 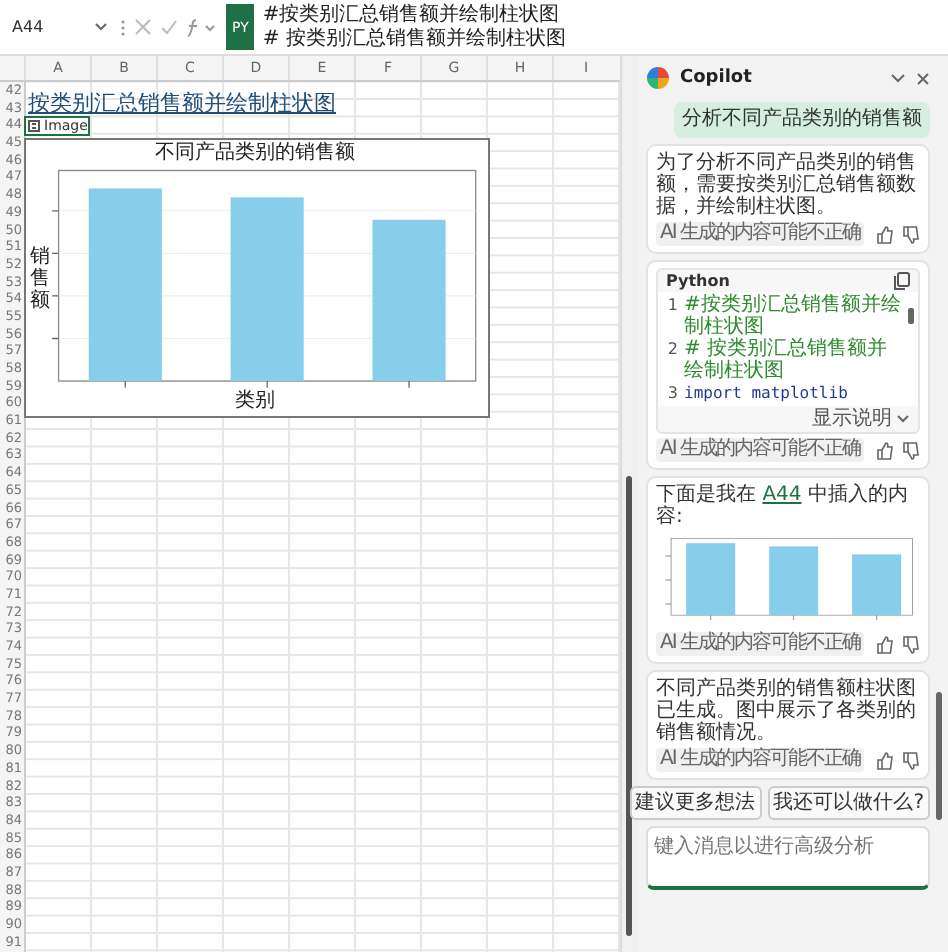 What do you see at coordinates (716, 78) in the screenshot?
I see `panel-title: Copilot` at bounding box center [716, 78].